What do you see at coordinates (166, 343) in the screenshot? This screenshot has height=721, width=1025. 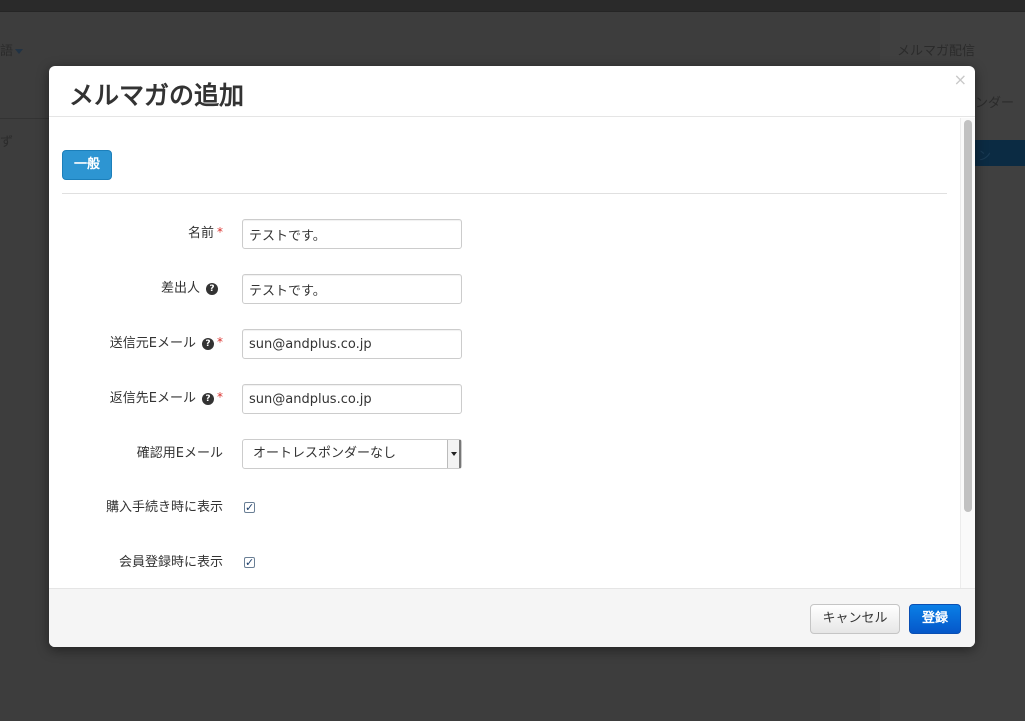 I see `from-email-label: 送信元Eメール? *` at bounding box center [166, 343].